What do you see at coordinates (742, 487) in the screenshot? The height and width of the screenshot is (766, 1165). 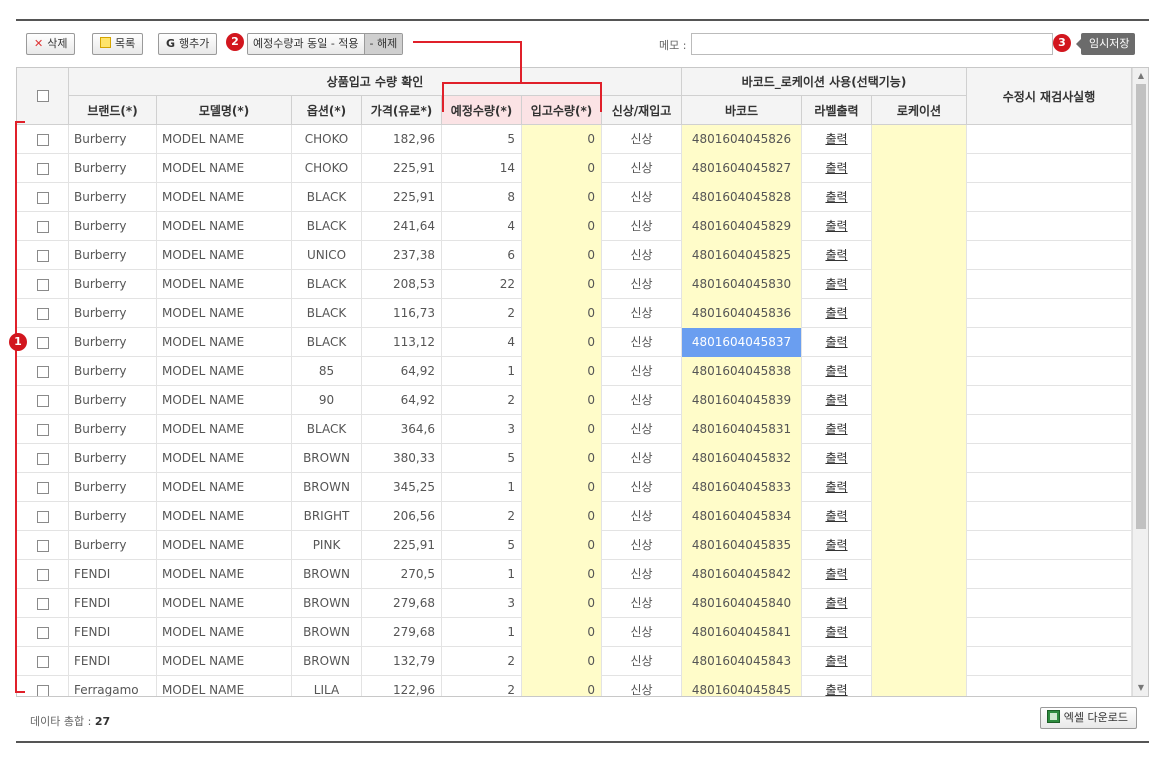 I see `cell-barcode: 4801604045833` at bounding box center [742, 487].